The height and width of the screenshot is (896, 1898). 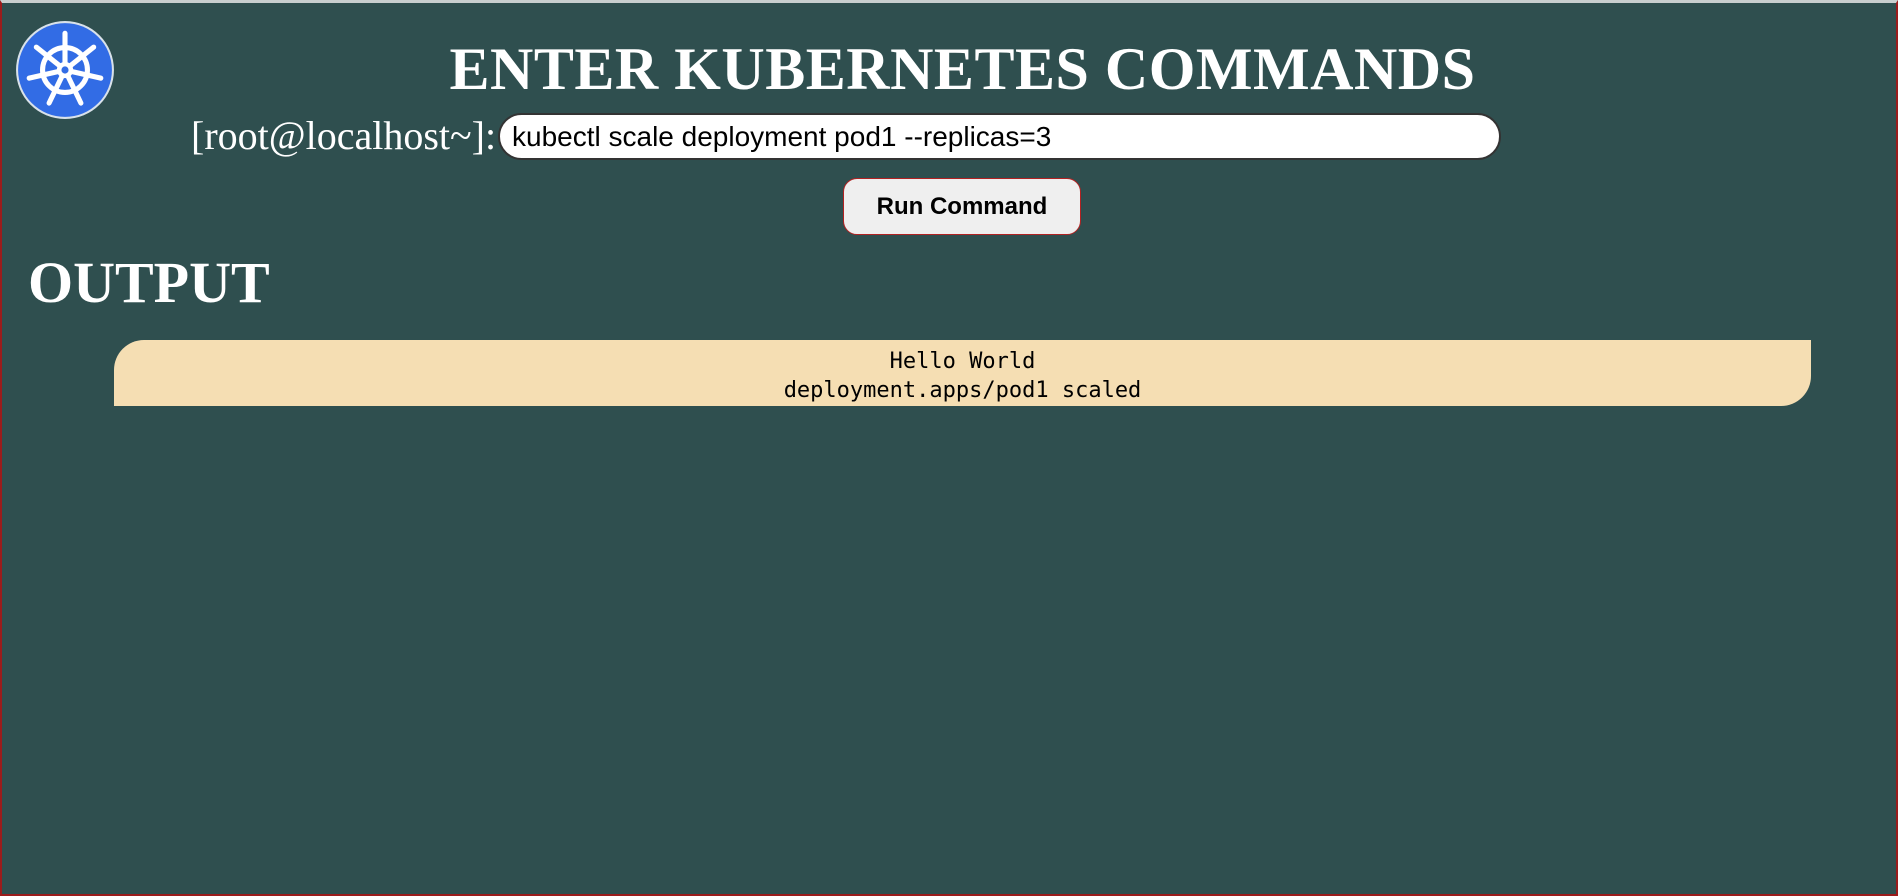 What do you see at coordinates (949, 1) in the screenshot?
I see `window-top-border` at bounding box center [949, 1].